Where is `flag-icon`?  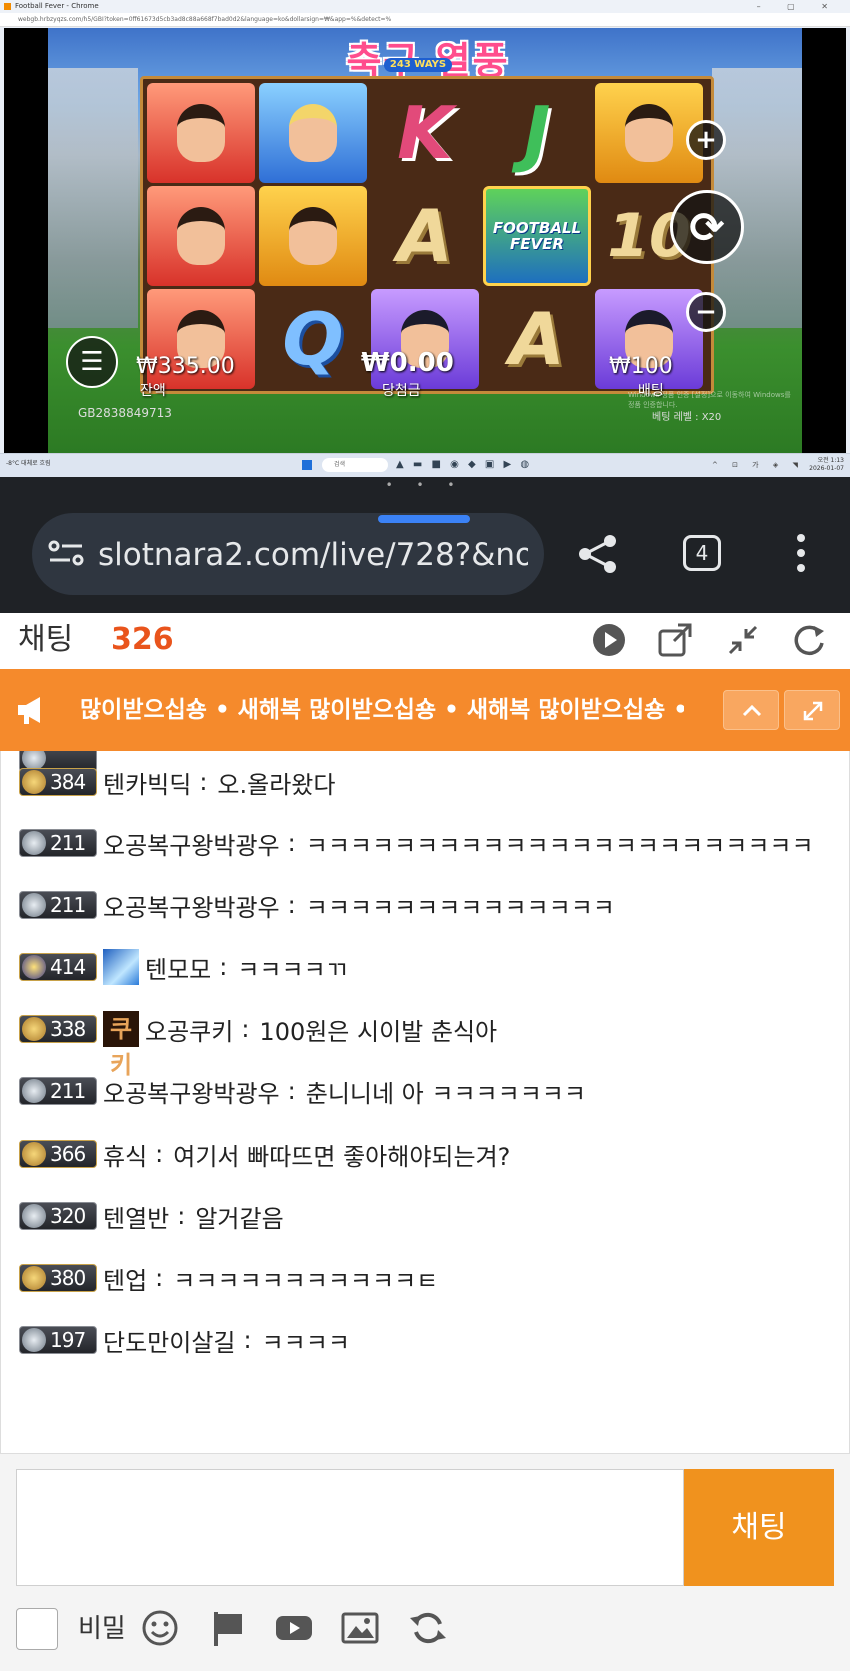 flag-icon is located at coordinates (228, 1628).